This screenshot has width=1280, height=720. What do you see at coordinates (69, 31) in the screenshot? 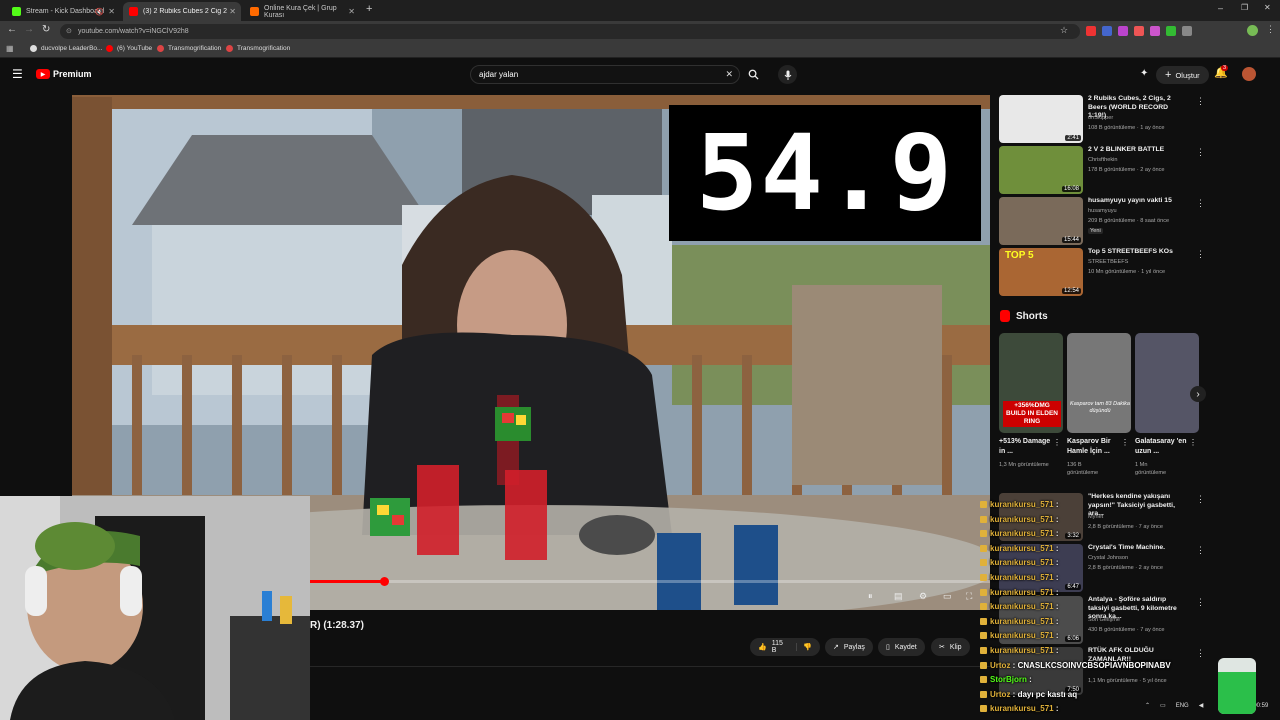
I see `site-info-icon: ⊙` at bounding box center [69, 31].